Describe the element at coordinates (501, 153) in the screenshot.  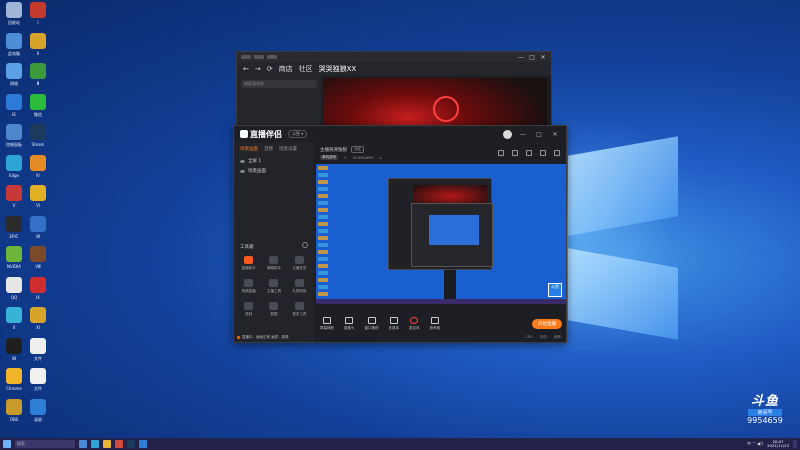
I see `share-icon` at that location.